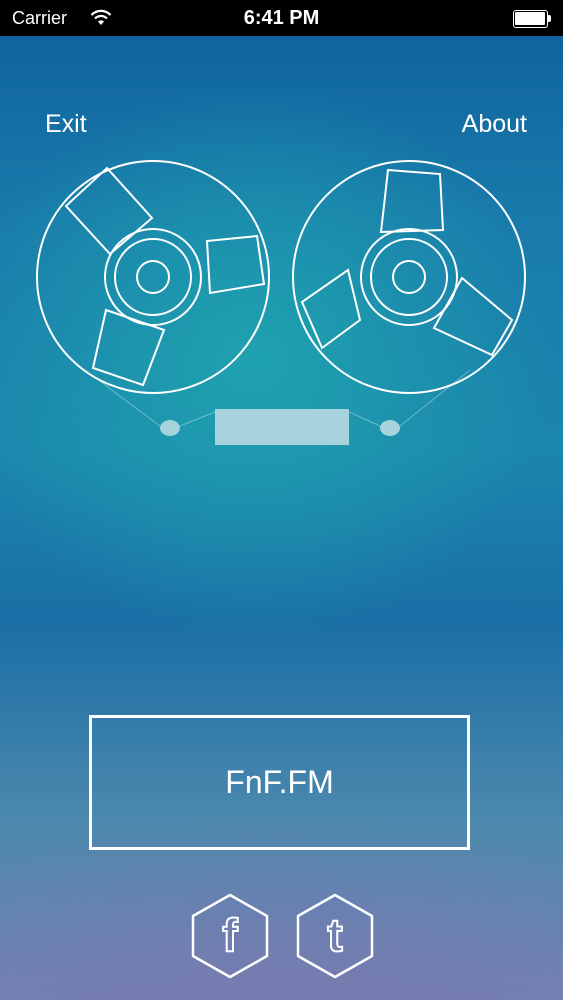  I want to click on tumblr-icon: t, so click(335, 936).